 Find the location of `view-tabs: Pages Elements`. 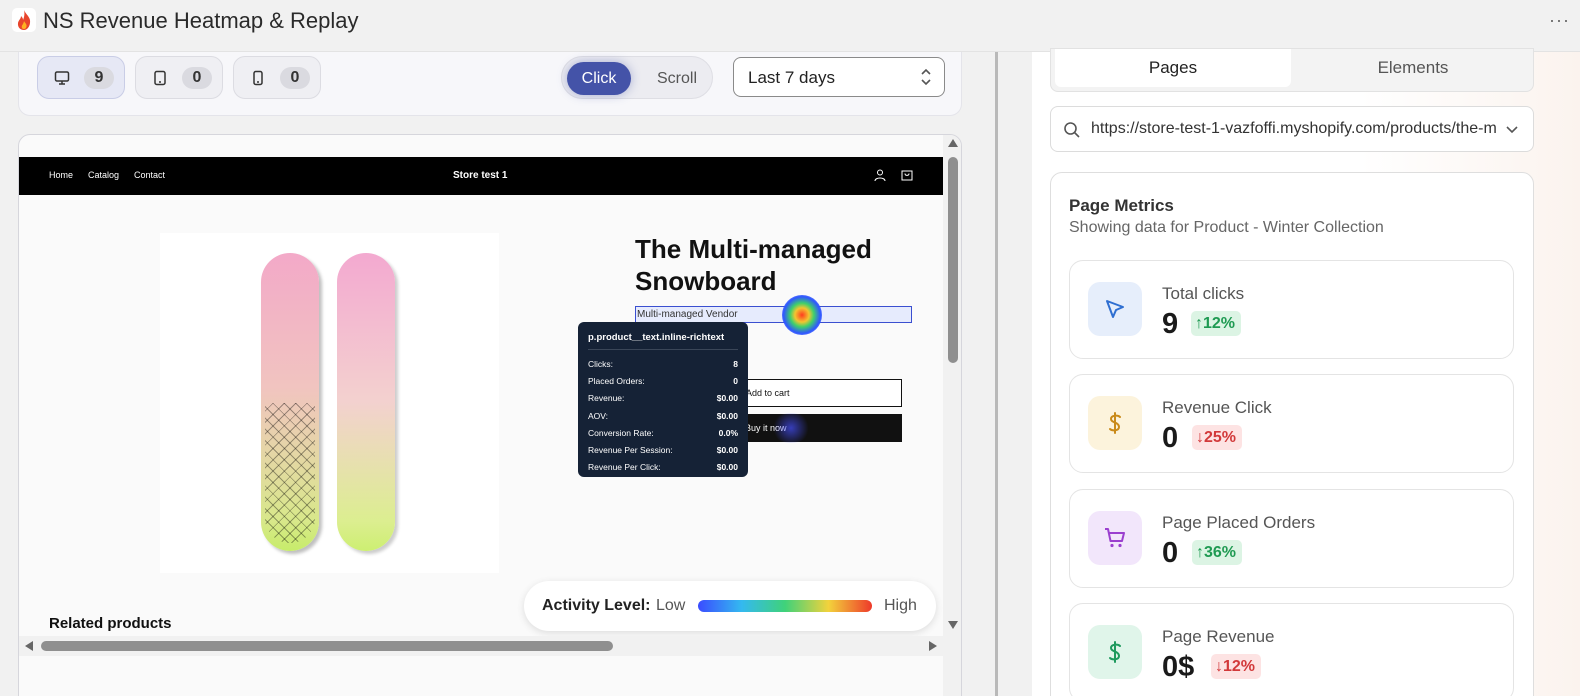

view-tabs: Pages Elements is located at coordinates (1292, 70).